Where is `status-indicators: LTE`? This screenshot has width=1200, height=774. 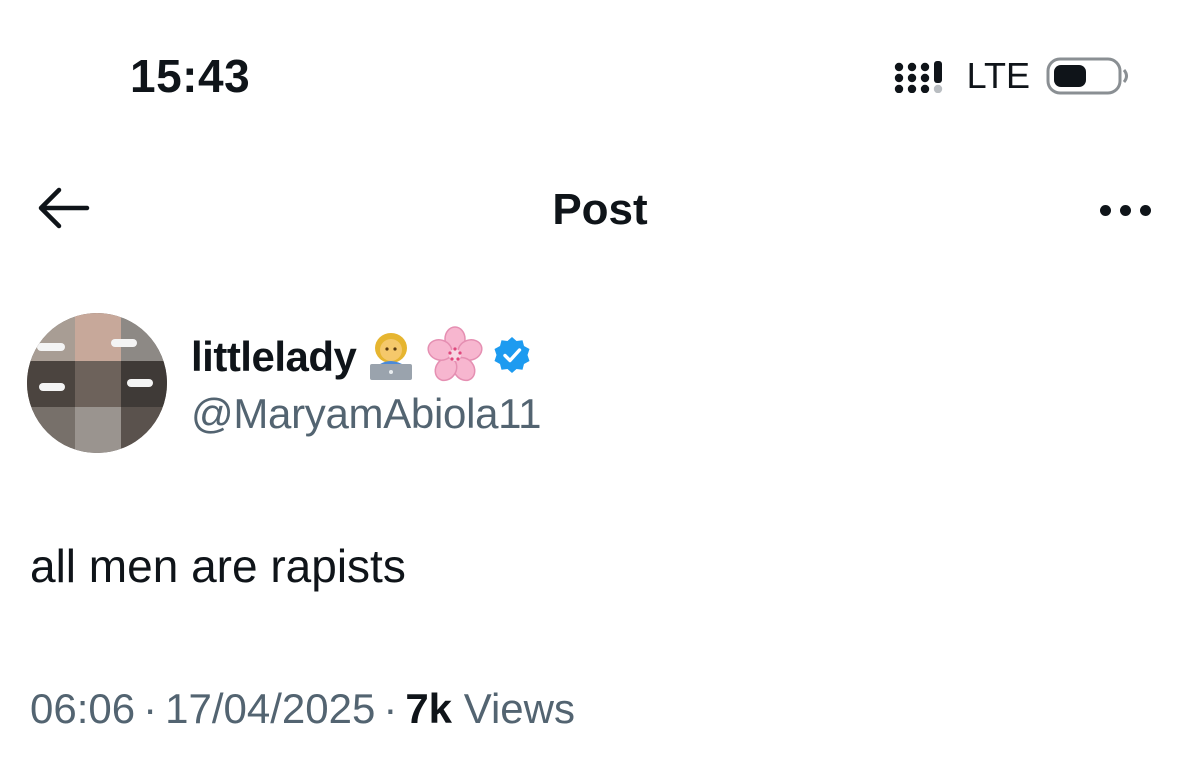
status-indicators: LTE is located at coordinates (1011, 76).